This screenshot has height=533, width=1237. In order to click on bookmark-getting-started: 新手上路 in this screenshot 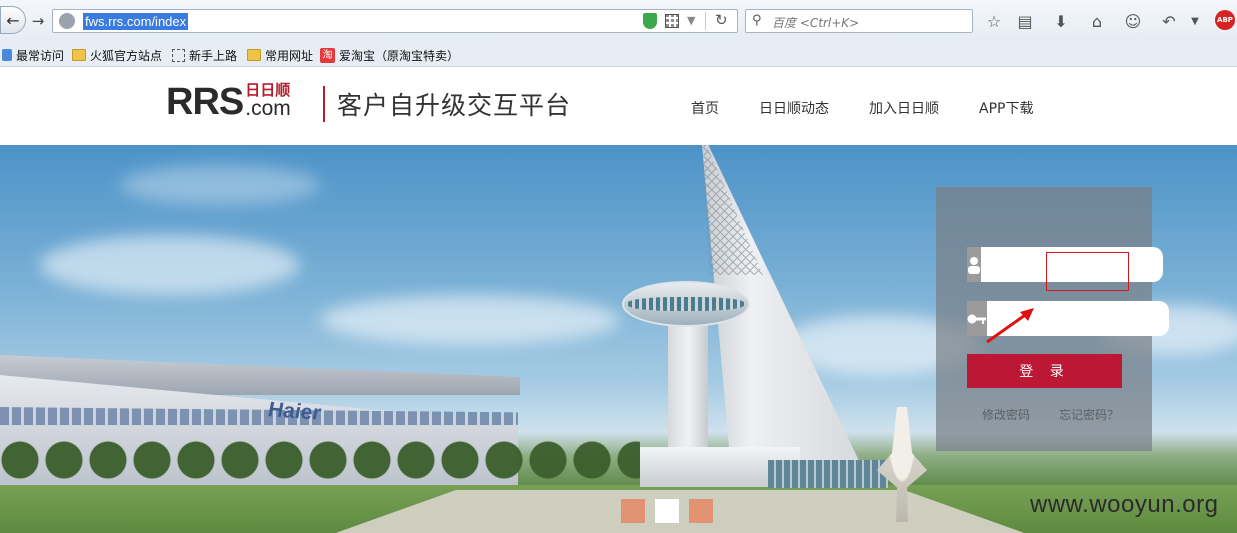, I will do `click(204, 55)`.